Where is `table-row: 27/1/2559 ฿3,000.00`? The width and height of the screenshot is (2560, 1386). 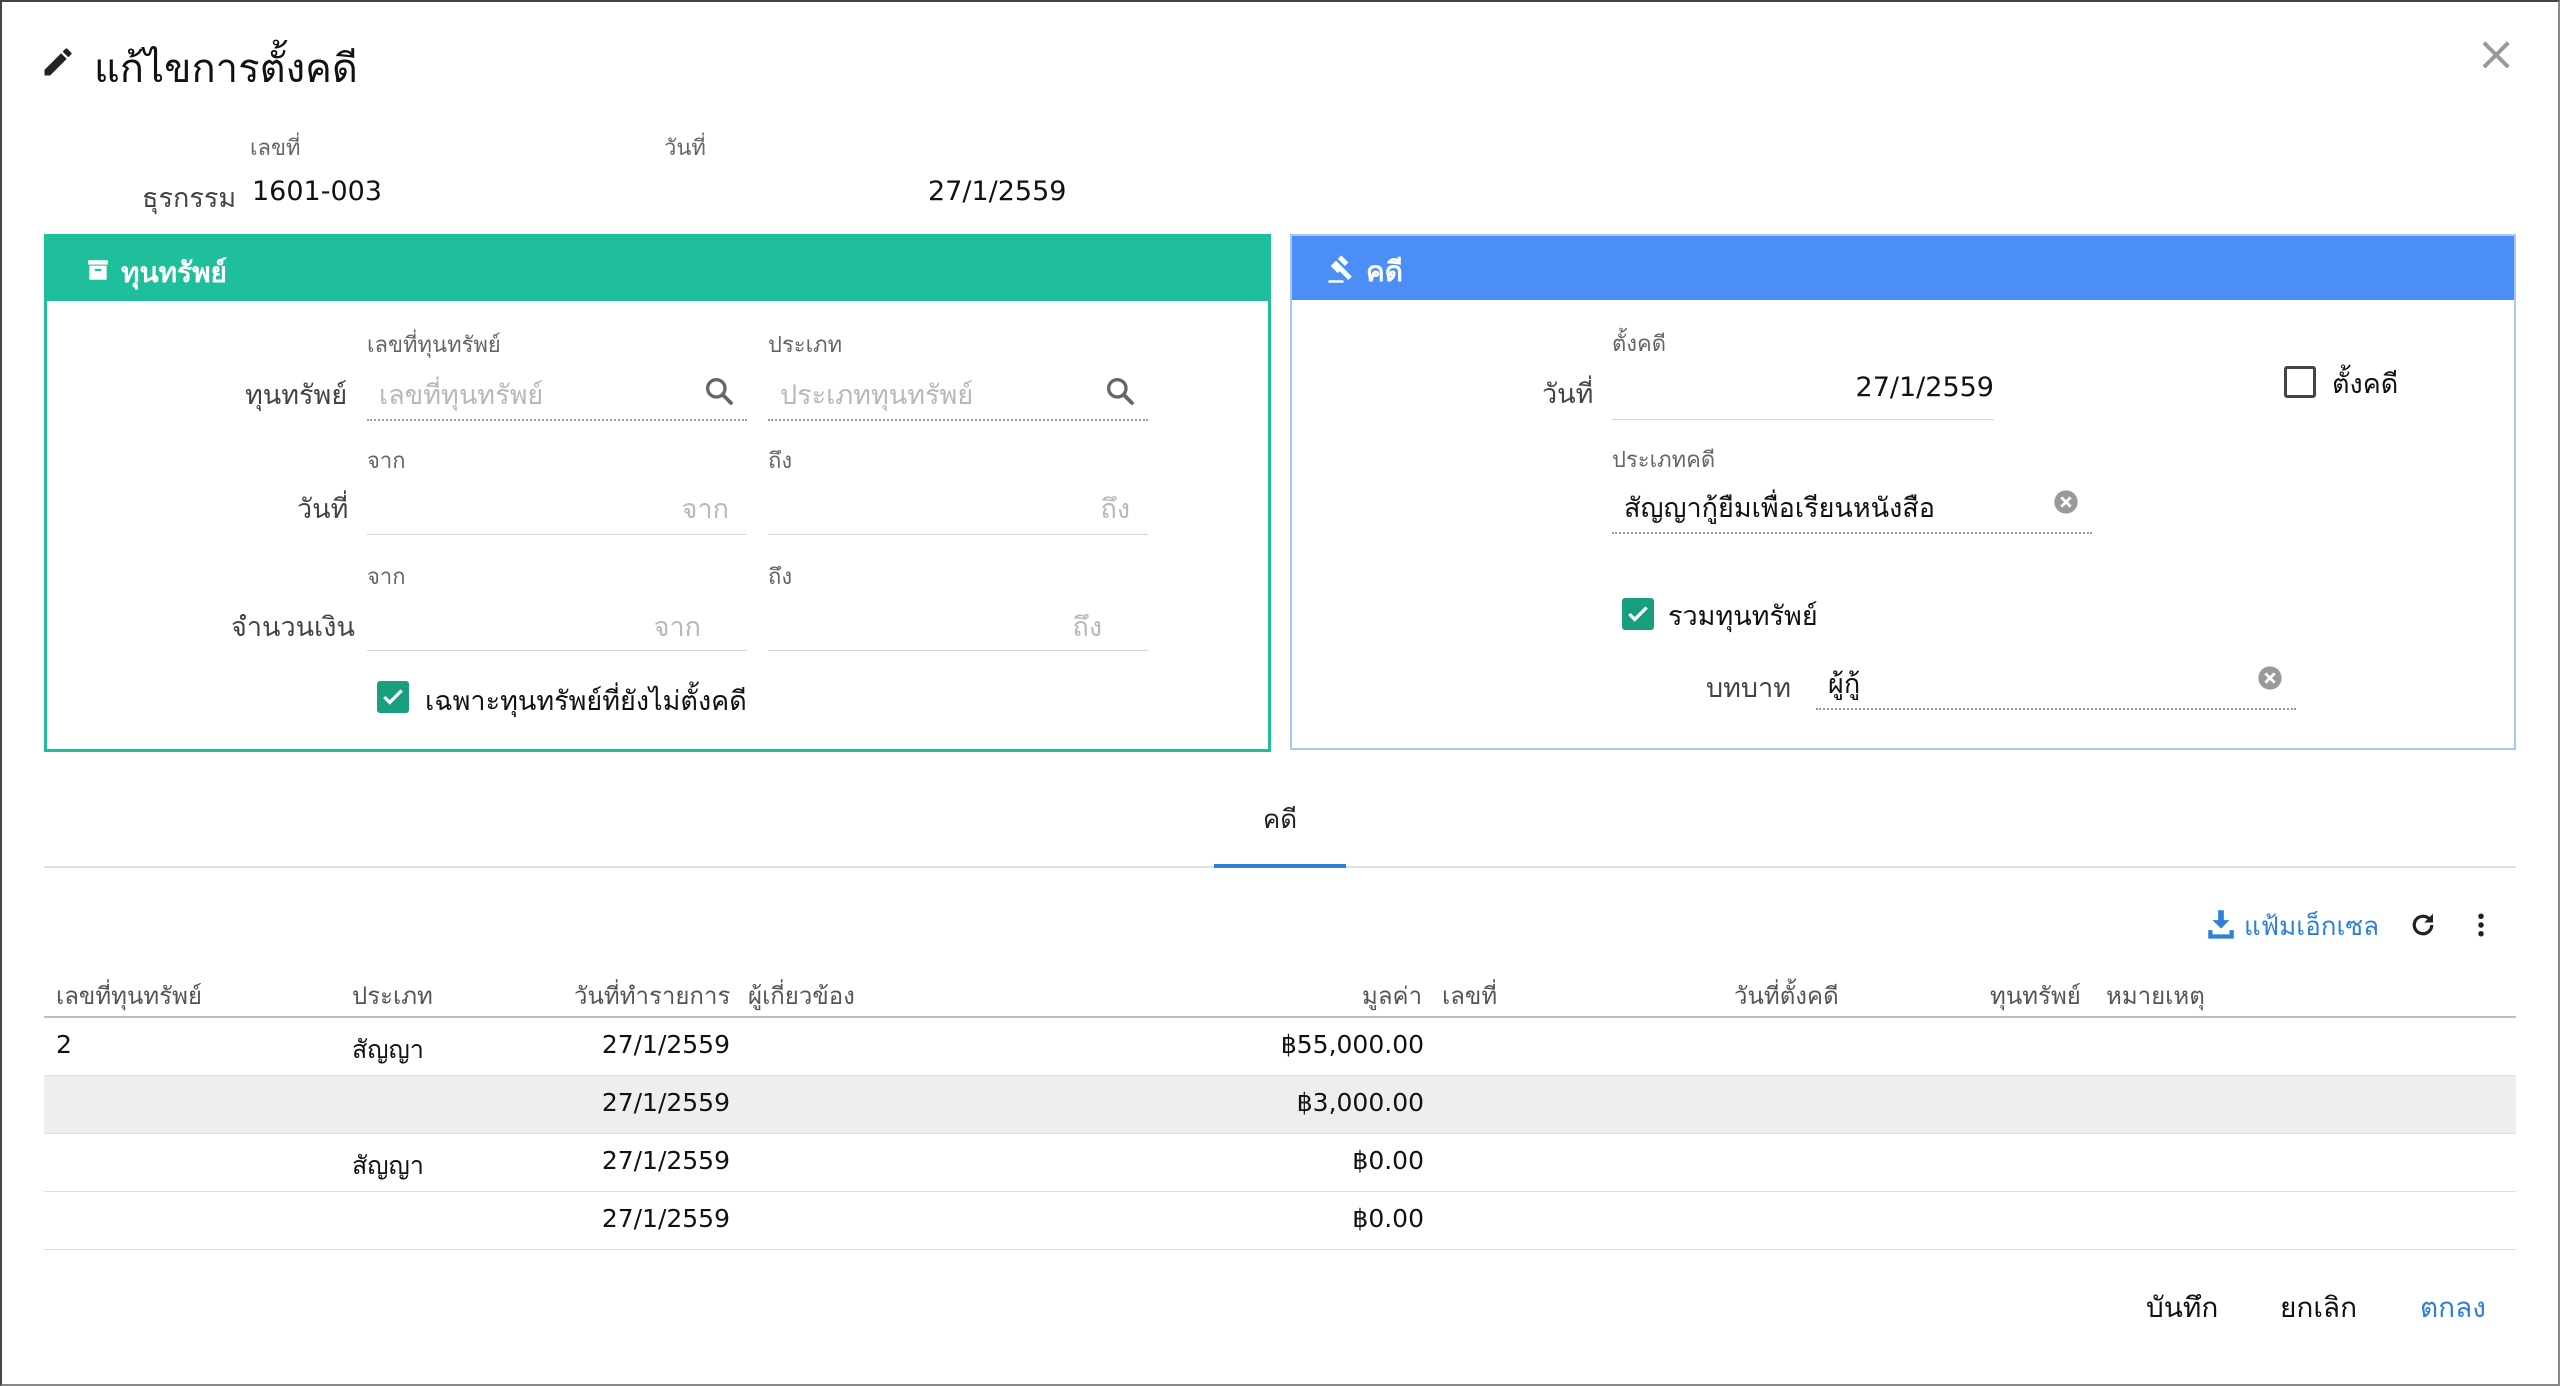 table-row: 27/1/2559 ฿3,000.00 is located at coordinates (1280, 1105).